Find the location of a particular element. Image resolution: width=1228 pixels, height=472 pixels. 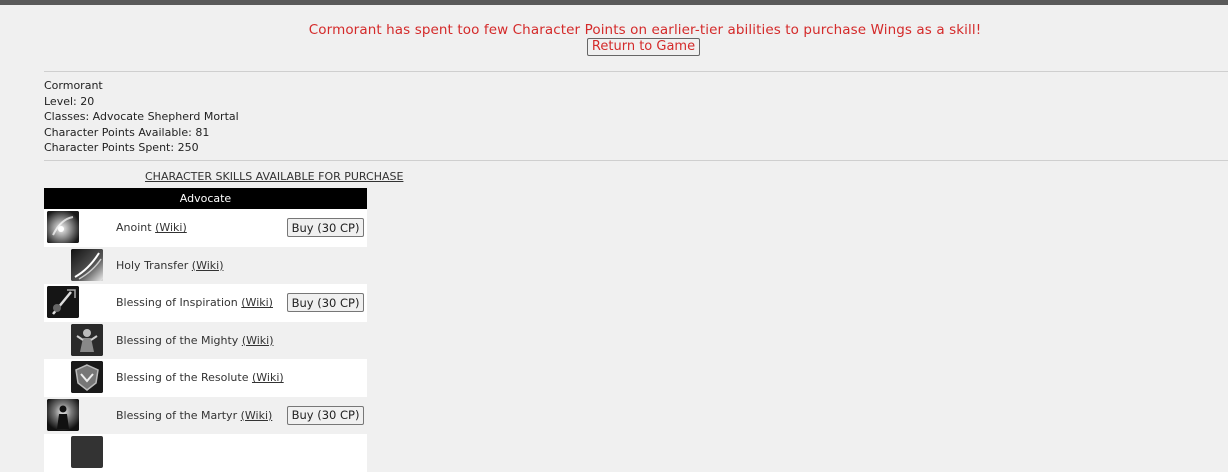

skills-section-title: CHARACTER SKILLS AVAILABLE FOR PURCHASE is located at coordinates (274, 176).